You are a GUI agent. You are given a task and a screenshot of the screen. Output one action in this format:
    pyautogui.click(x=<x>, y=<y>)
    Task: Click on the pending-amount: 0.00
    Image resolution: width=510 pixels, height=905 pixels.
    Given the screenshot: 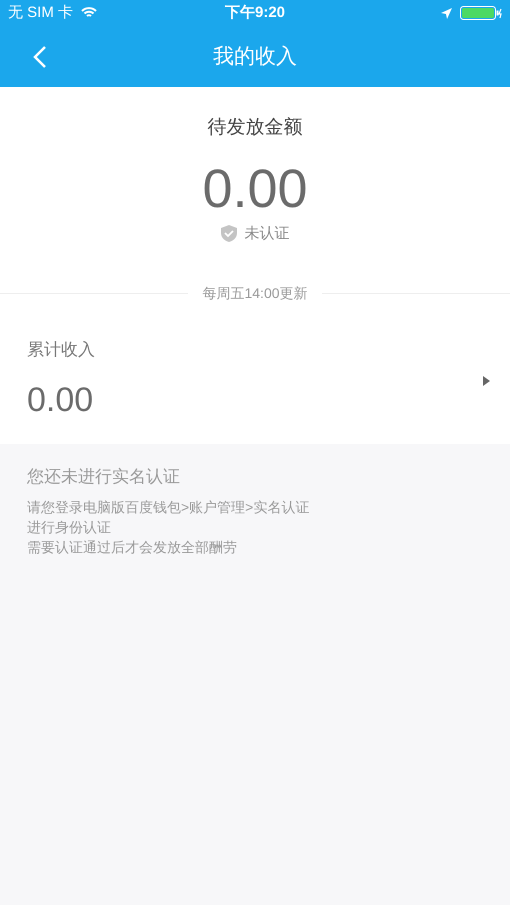 What is the action you would take?
    pyautogui.click(x=255, y=189)
    